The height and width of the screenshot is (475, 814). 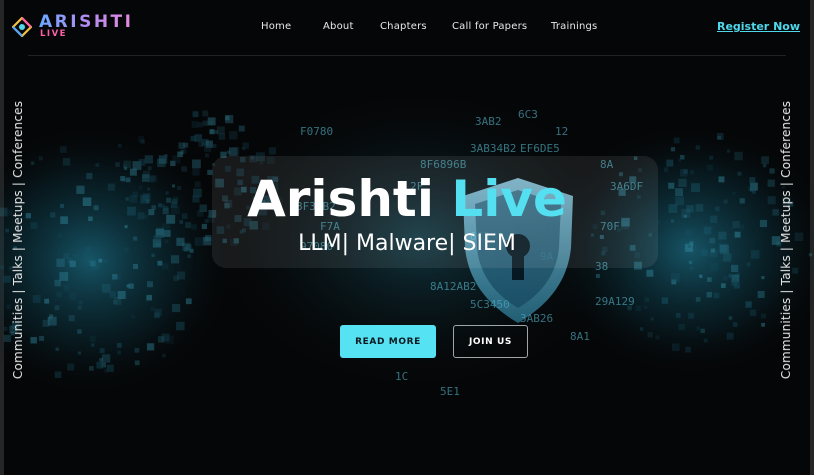 What do you see at coordinates (493, 148) in the screenshot?
I see `backdrop-code-fragment: 3AB34B2` at bounding box center [493, 148].